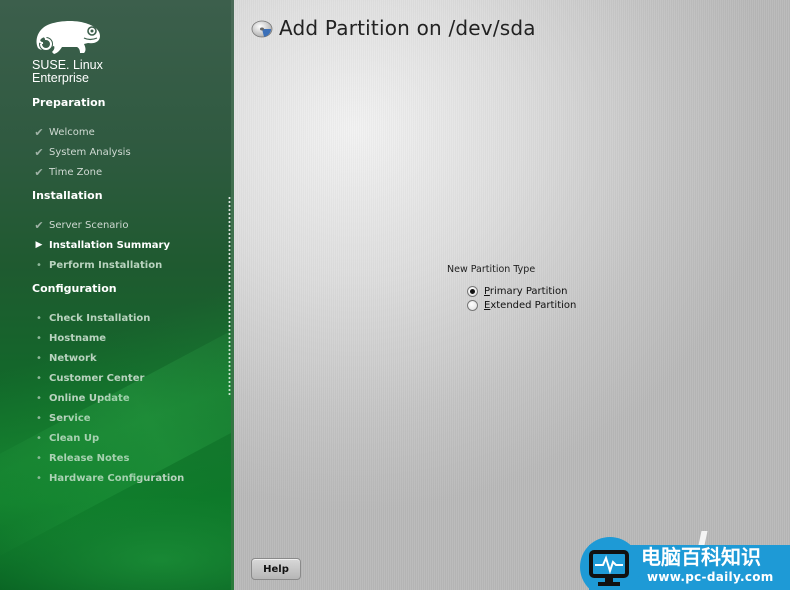 The height and width of the screenshot is (590, 790). What do you see at coordinates (472, 291) in the screenshot?
I see `radio-button-checked` at bounding box center [472, 291].